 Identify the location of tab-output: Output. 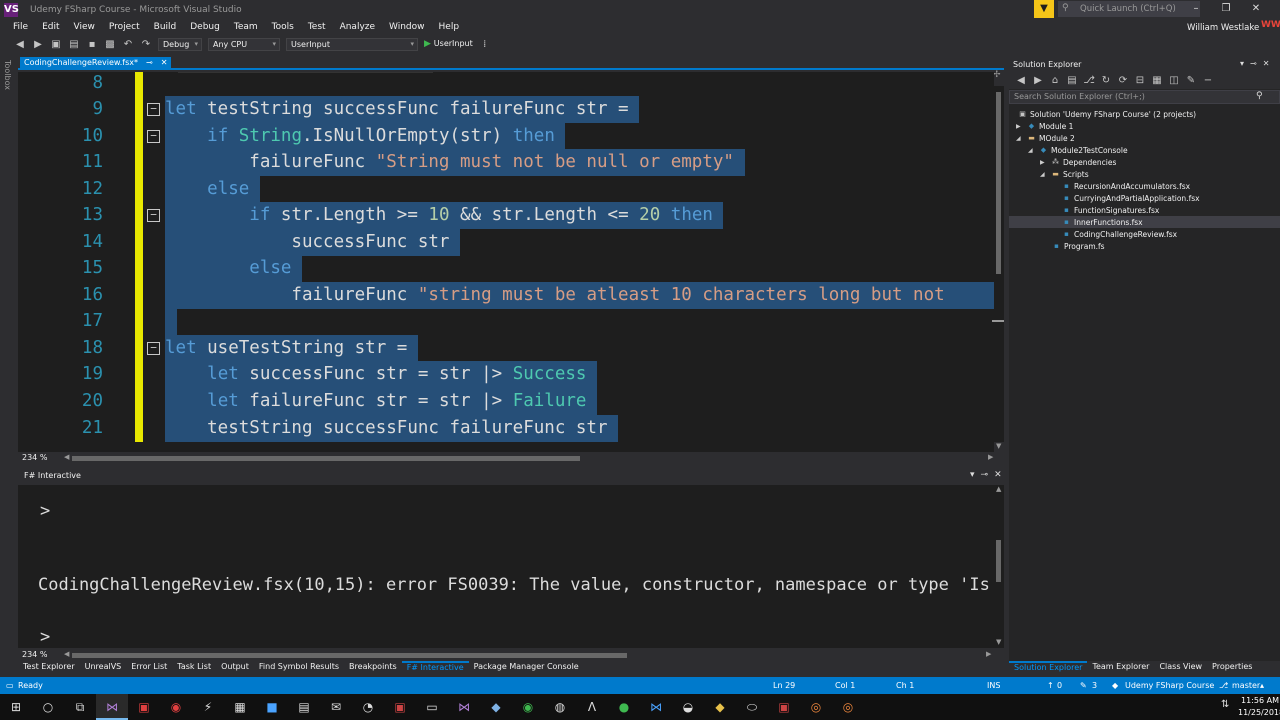
(235, 667).